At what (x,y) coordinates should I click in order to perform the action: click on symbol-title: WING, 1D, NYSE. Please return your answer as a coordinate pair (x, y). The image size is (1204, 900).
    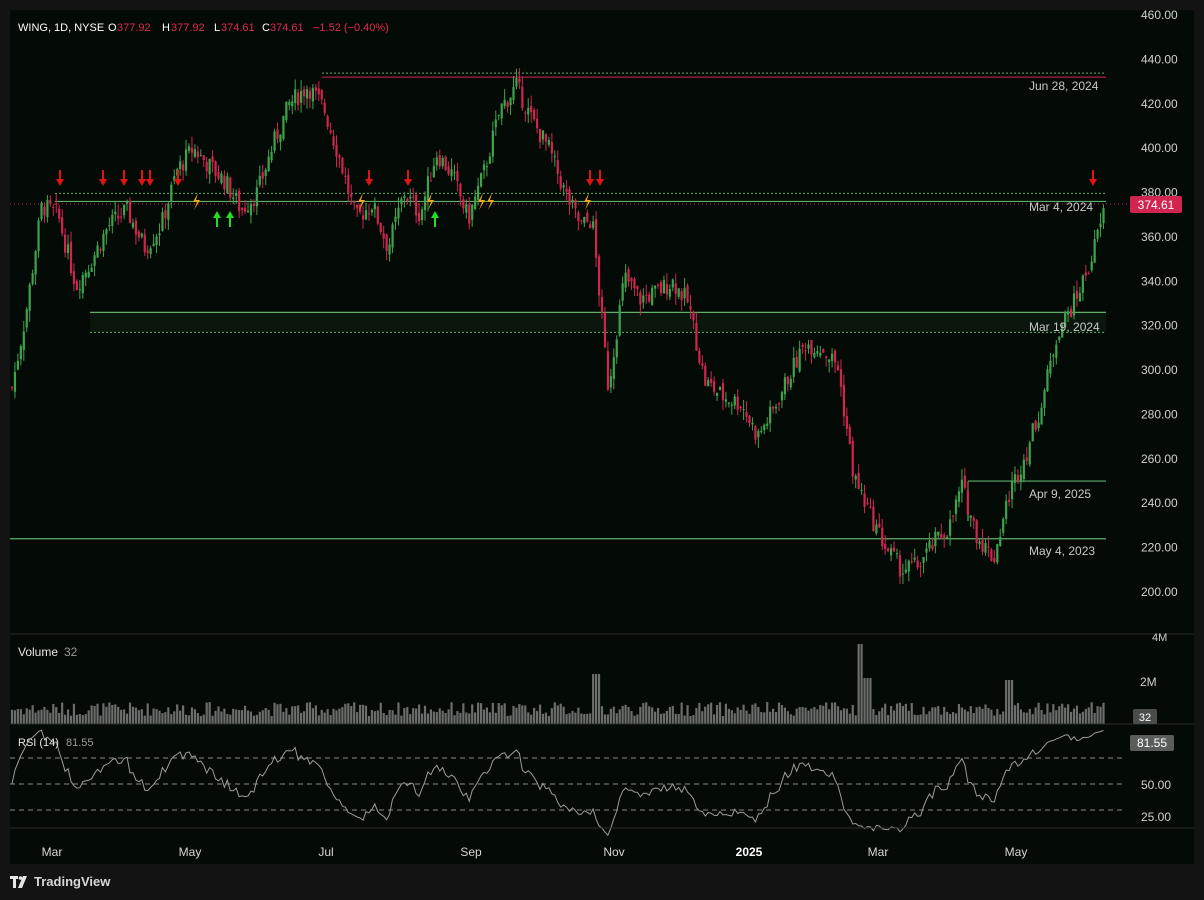
    Looking at the image, I should click on (61, 28).